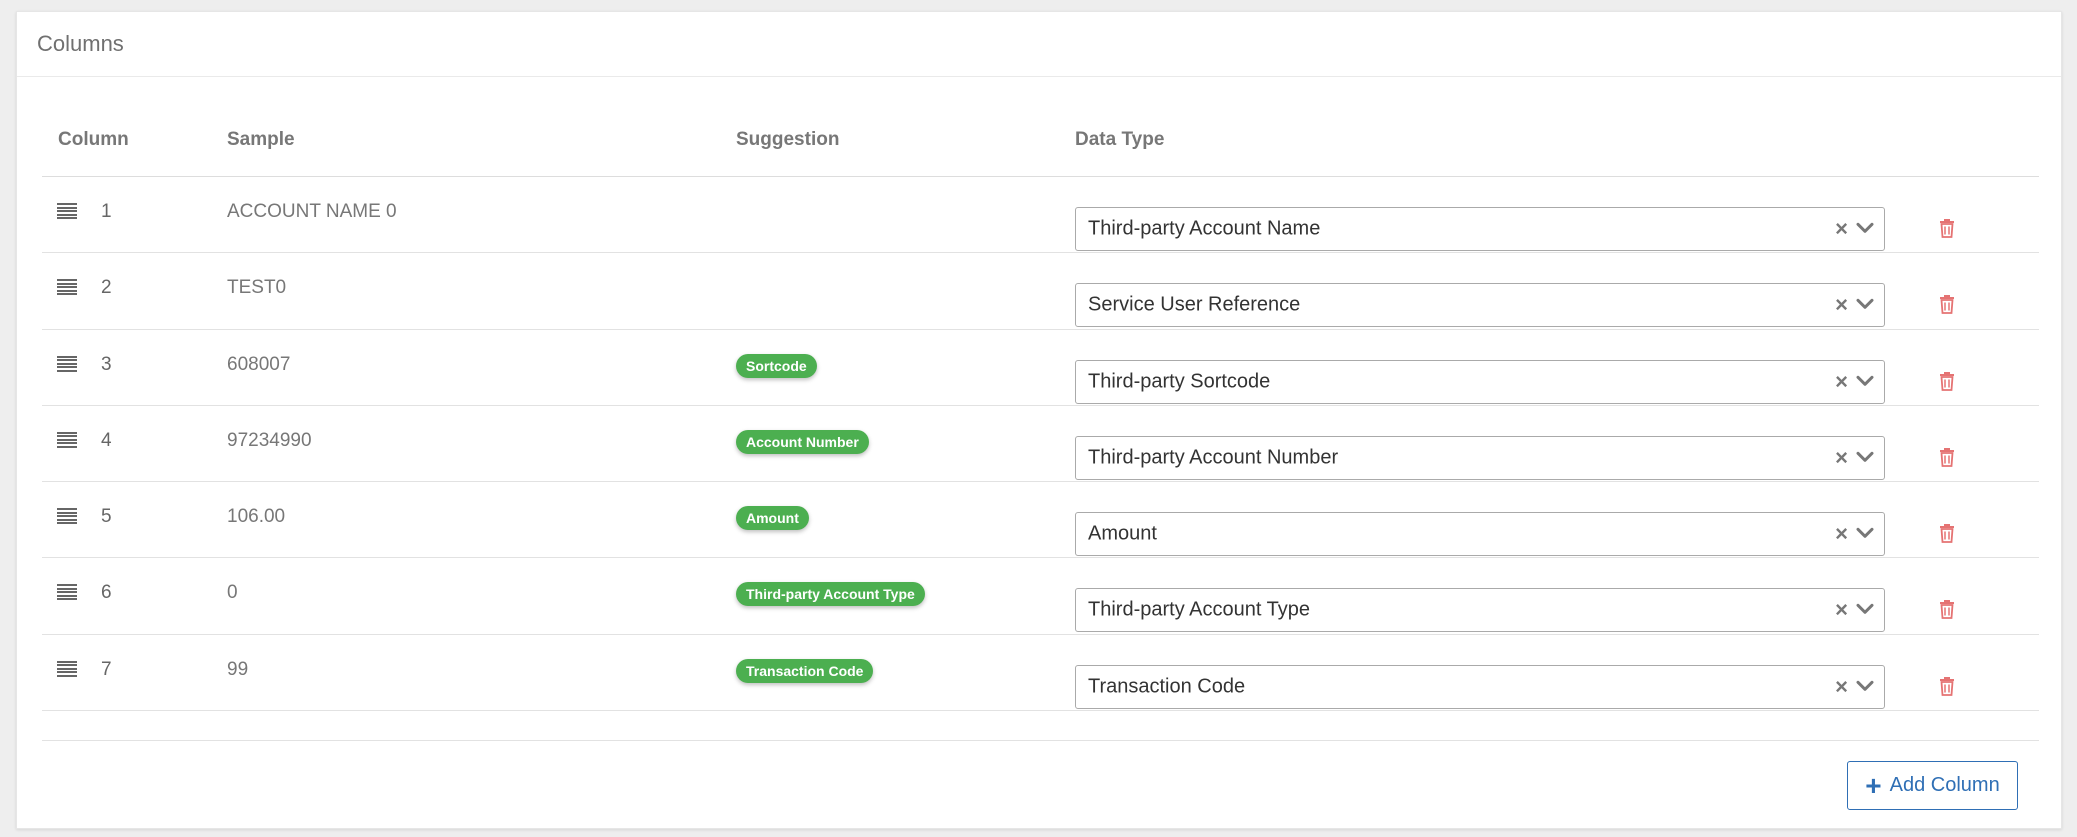 This screenshot has width=2077, height=837. Describe the element at coordinates (1040, 520) in the screenshot. I see `table-row: 5 106.00 Amount Amount ×` at that location.